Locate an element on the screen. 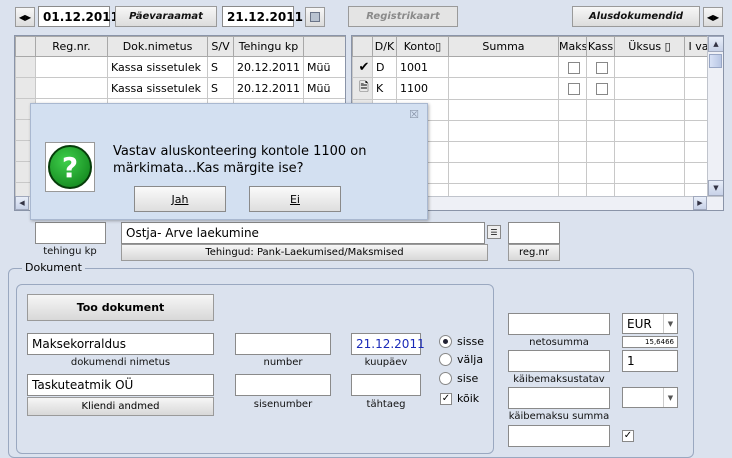 Image resolution: width=732 pixels, height=458 pixels. col-header-doknimetus: Dok.nimetus is located at coordinates (157, 46).